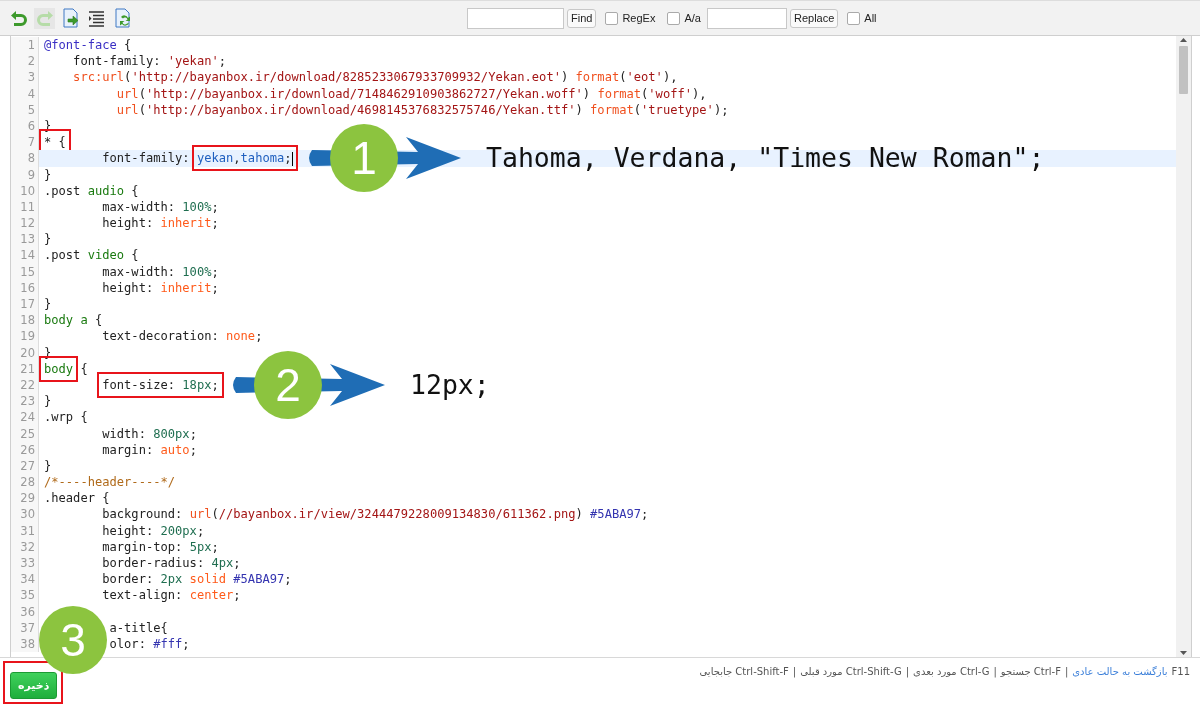 This screenshot has height=706, width=1200. Describe the element at coordinates (160, 384) in the screenshot. I see `highlighted-code: font-size: 18px;` at that location.